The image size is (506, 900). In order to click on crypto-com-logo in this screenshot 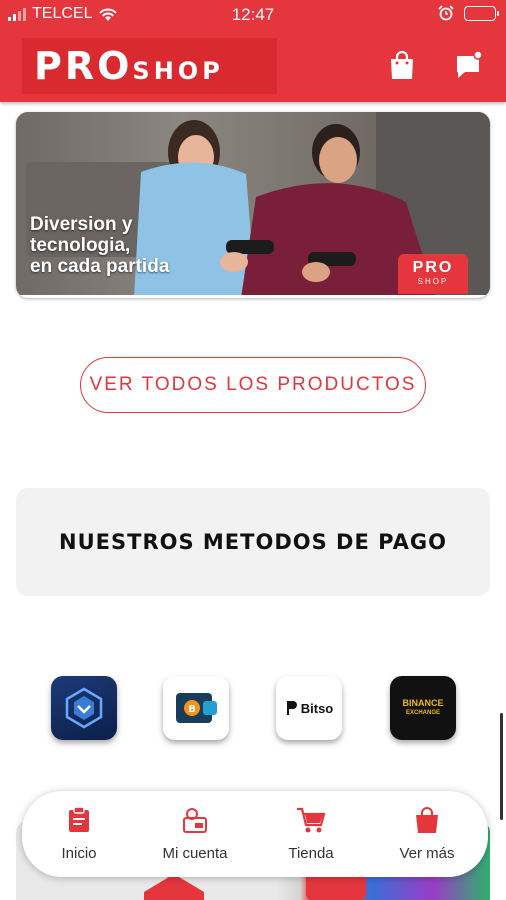, I will do `click(84, 708)`.